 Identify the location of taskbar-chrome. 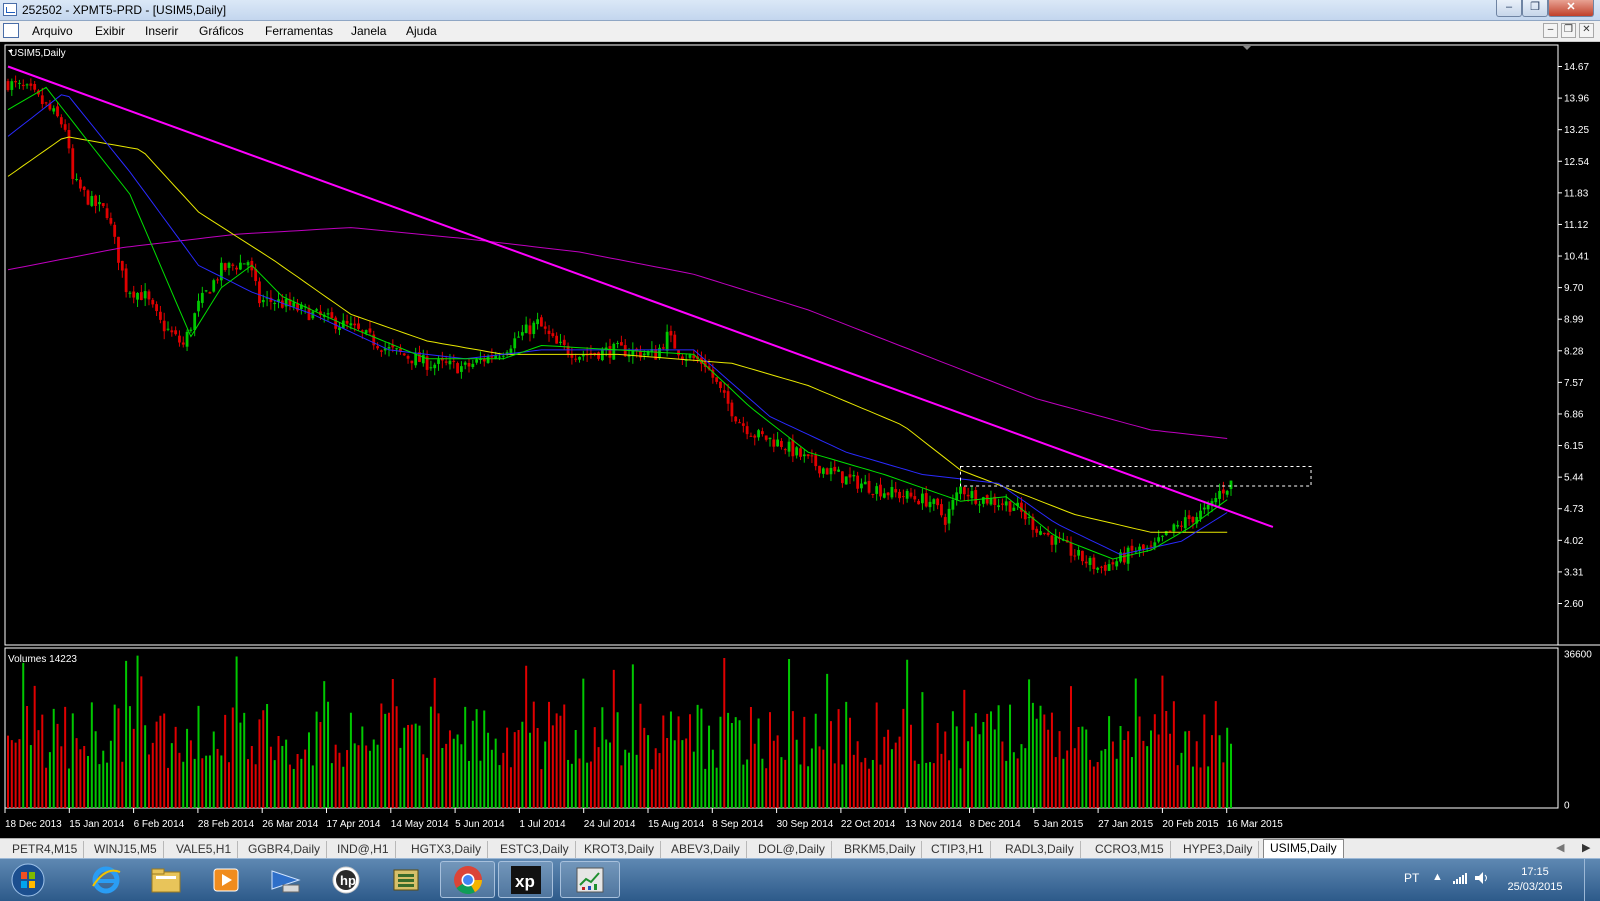
(467, 879).